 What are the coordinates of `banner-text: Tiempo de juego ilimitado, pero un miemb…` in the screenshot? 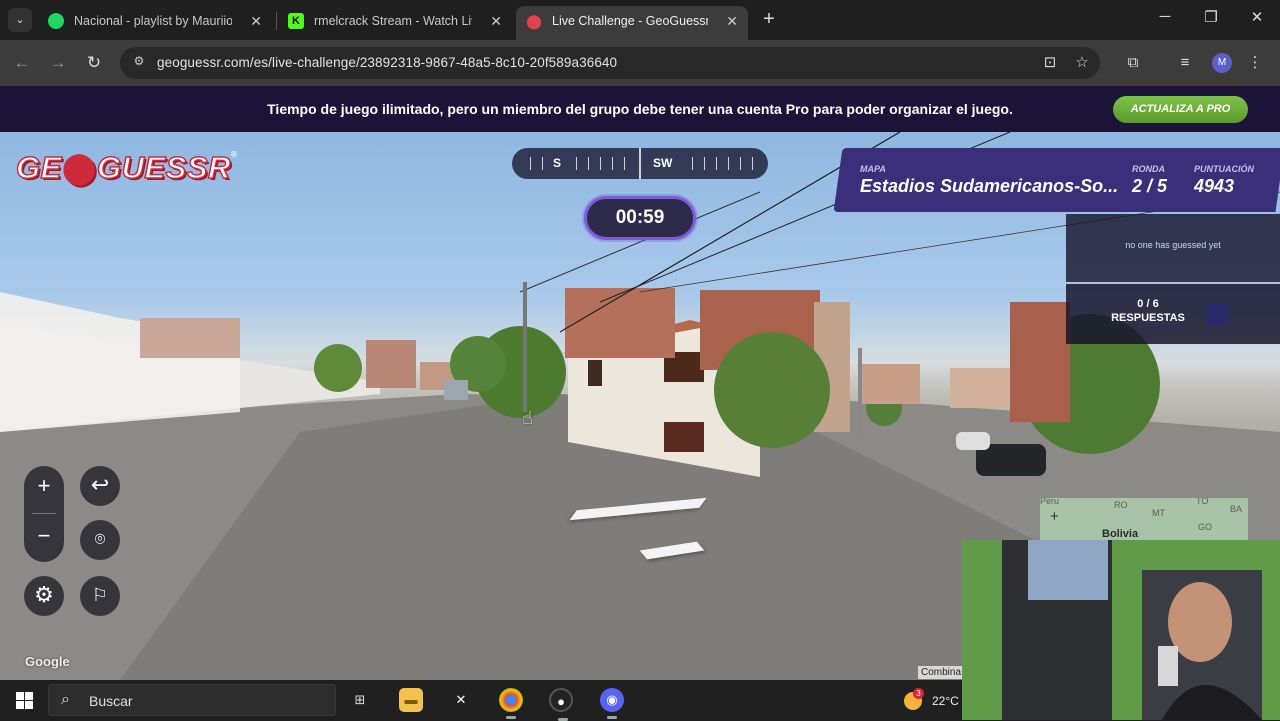 It's located at (640, 109).